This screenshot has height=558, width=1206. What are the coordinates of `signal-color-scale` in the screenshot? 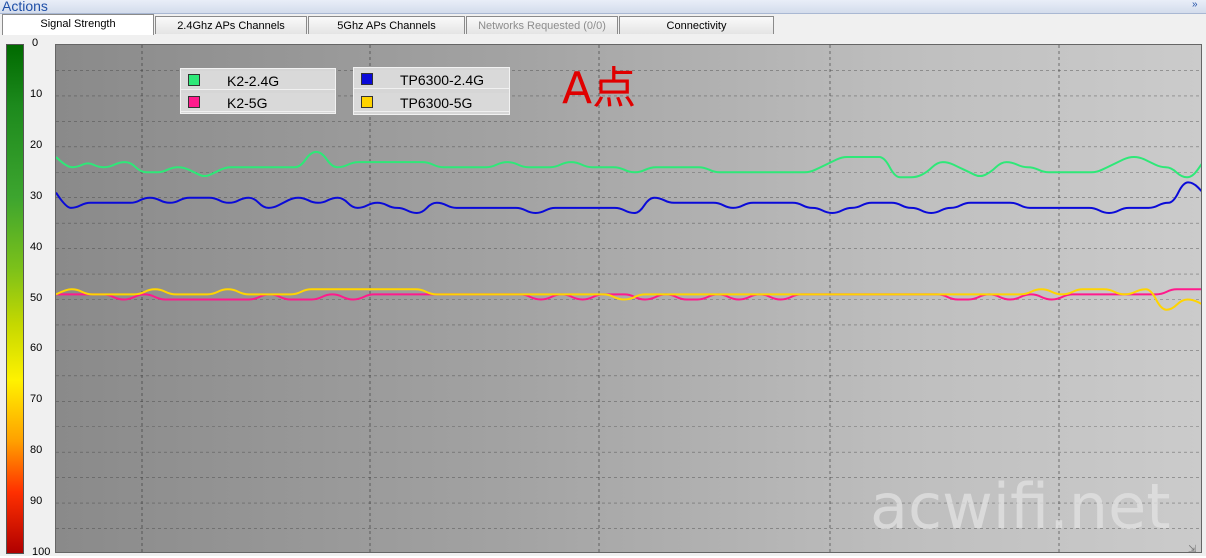 It's located at (15, 299).